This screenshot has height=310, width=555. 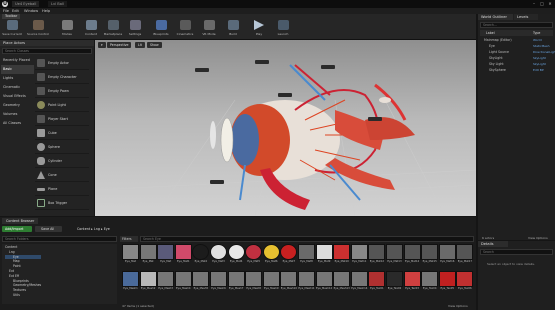 What do you see at coordinates (47, 51) in the screenshot?
I see `class-search-input: Search Classes` at bounding box center [47, 51].